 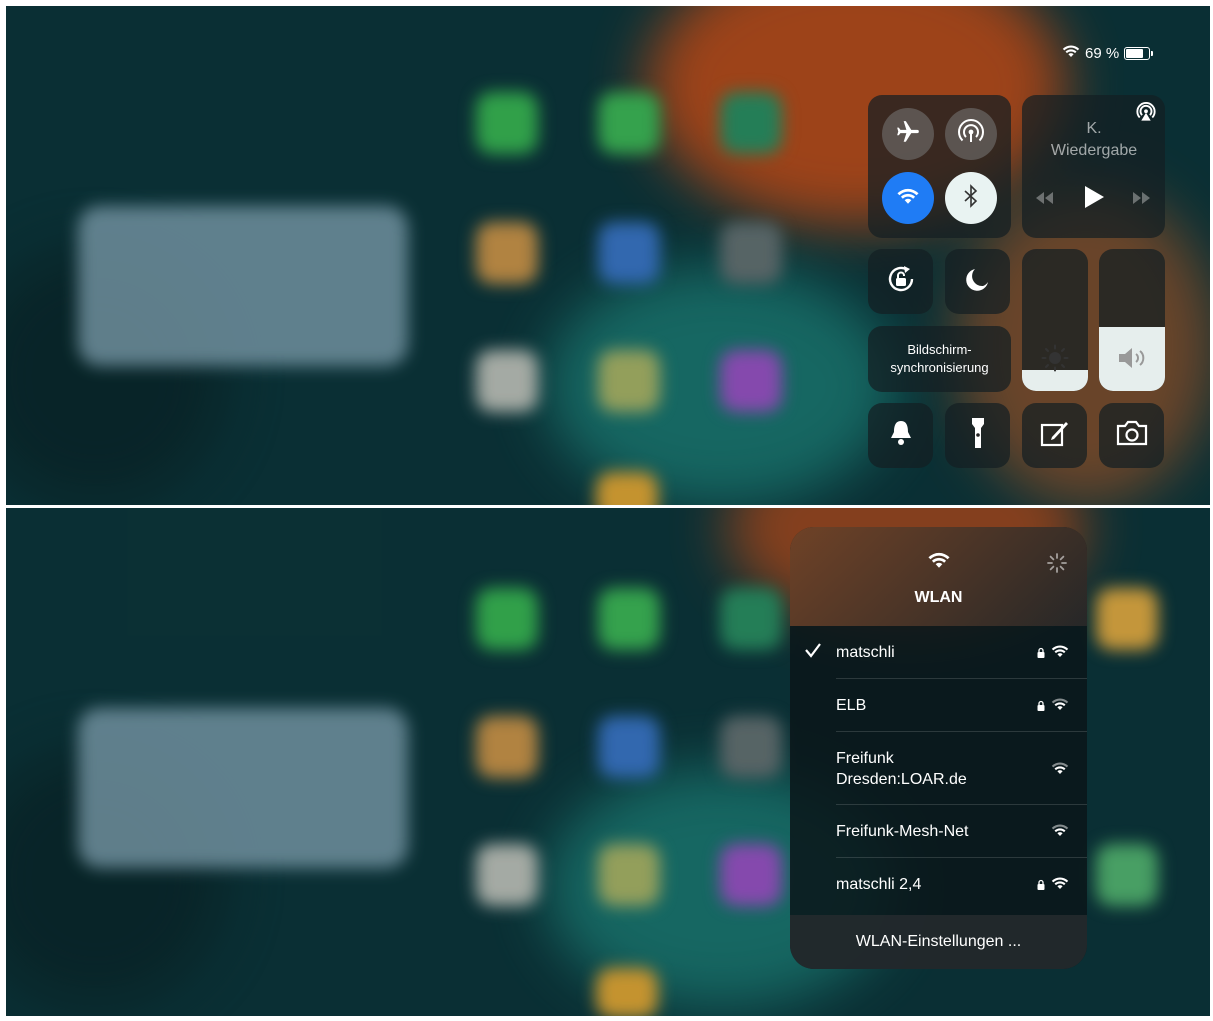 What do you see at coordinates (1094, 128) in the screenshot?
I see `media-title-line1: K.` at bounding box center [1094, 128].